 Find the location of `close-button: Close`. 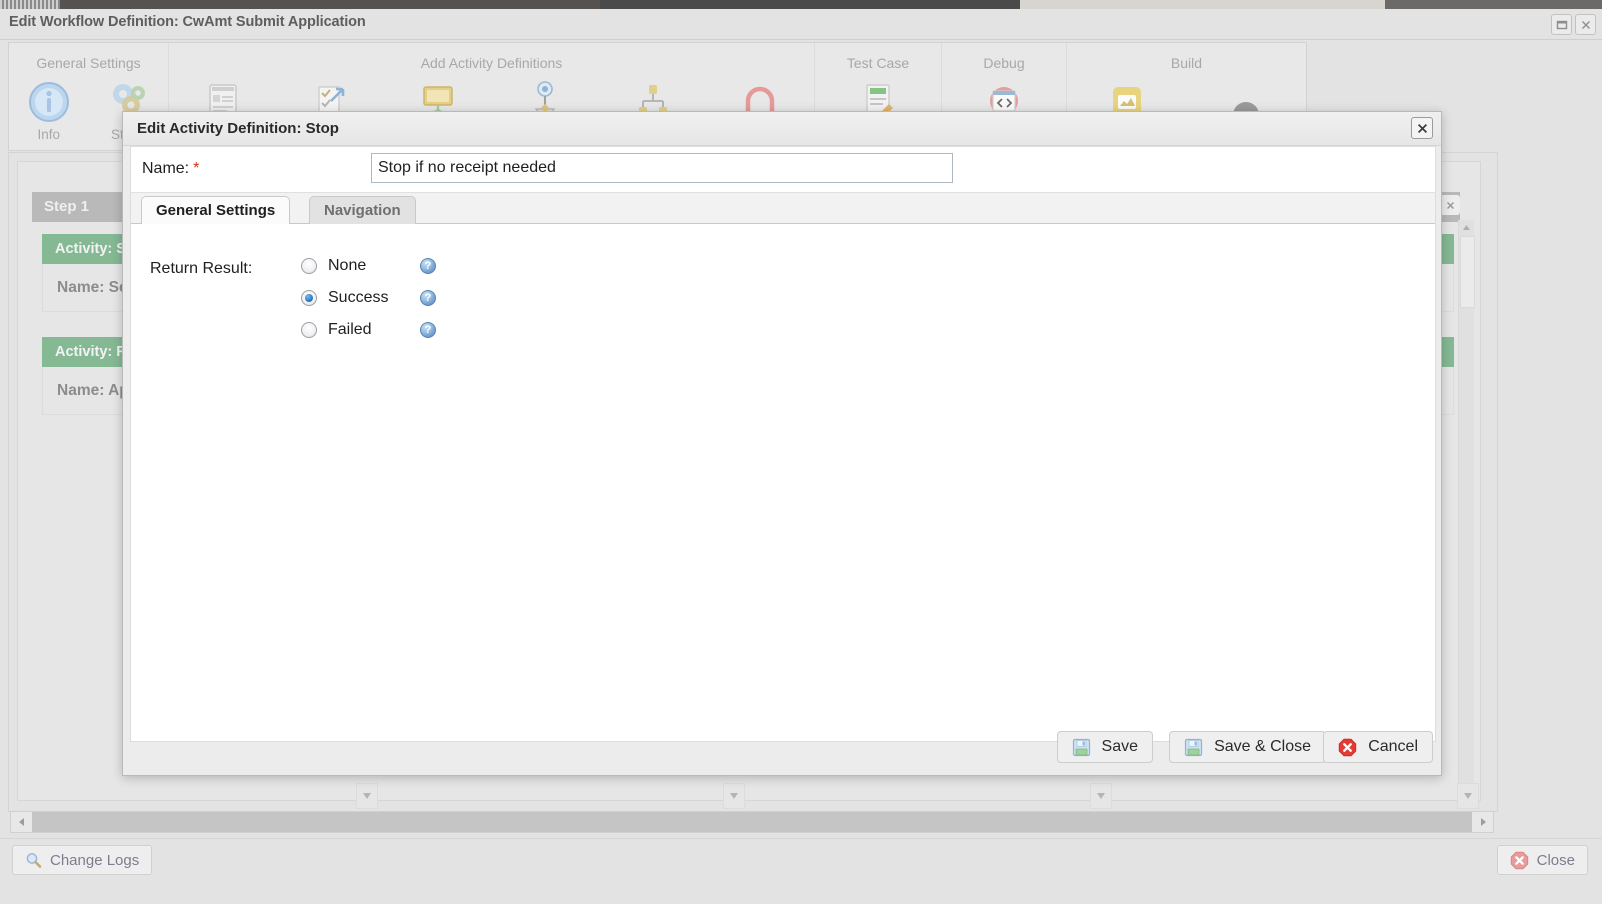

close-button: Close is located at coordinates (1542, 860).